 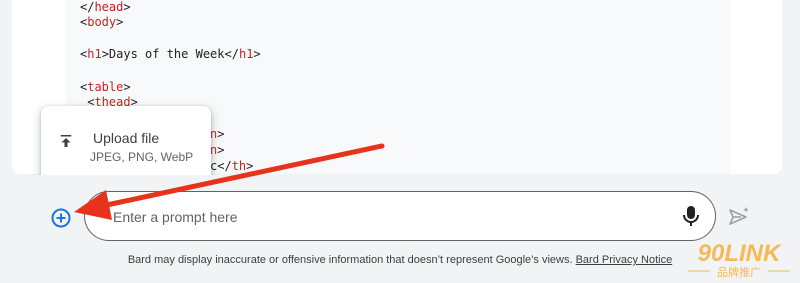 I want to click on watermark-tagline: 品牌推广, so click(x=739, y=272).